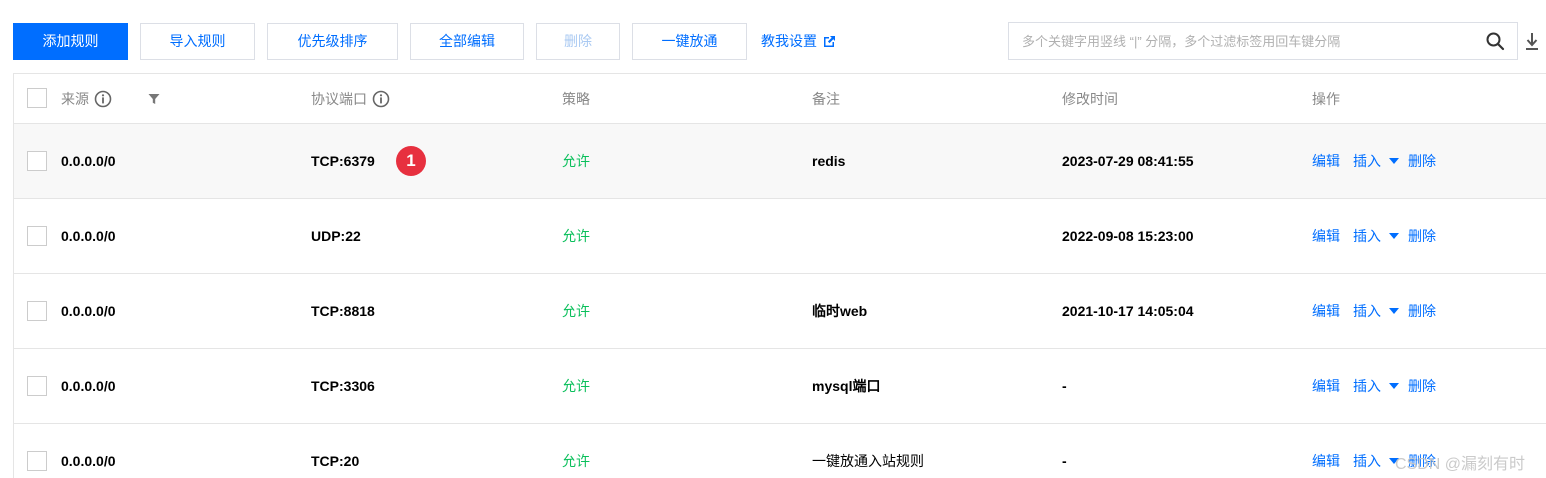 Image resolution: width=1546 pixels, height=478 pixels. What do you see at coordinates (1247, 41) in the screenshot?
I see `search-input` at bounding box center [1247, 41].